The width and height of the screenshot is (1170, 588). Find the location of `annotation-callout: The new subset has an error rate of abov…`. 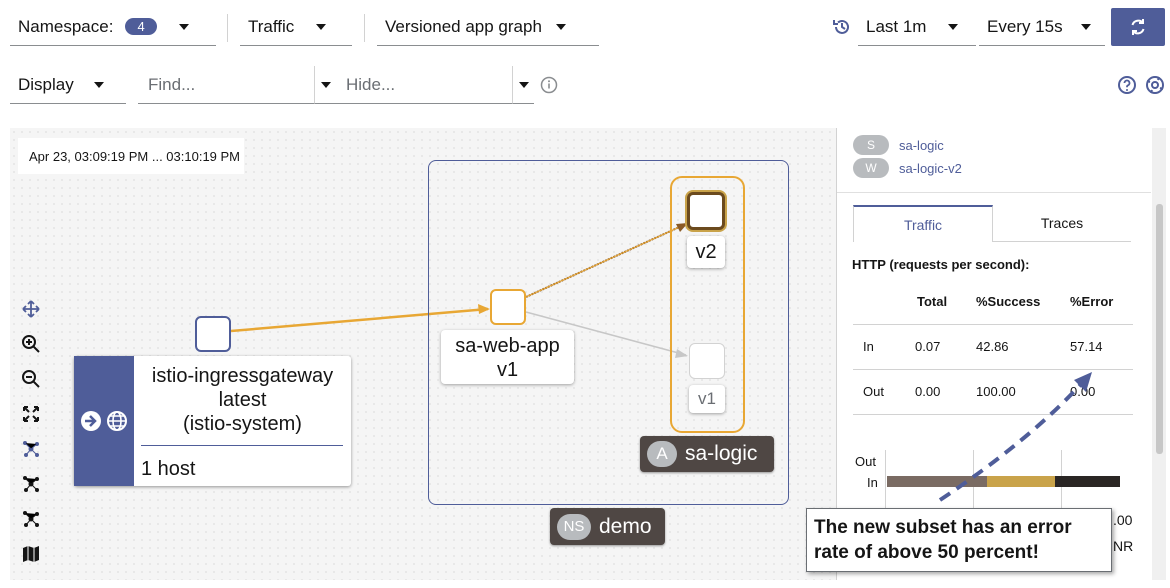

annotation-callout: The new subset has an error rate of abov… is located at coordinates (959, 540).